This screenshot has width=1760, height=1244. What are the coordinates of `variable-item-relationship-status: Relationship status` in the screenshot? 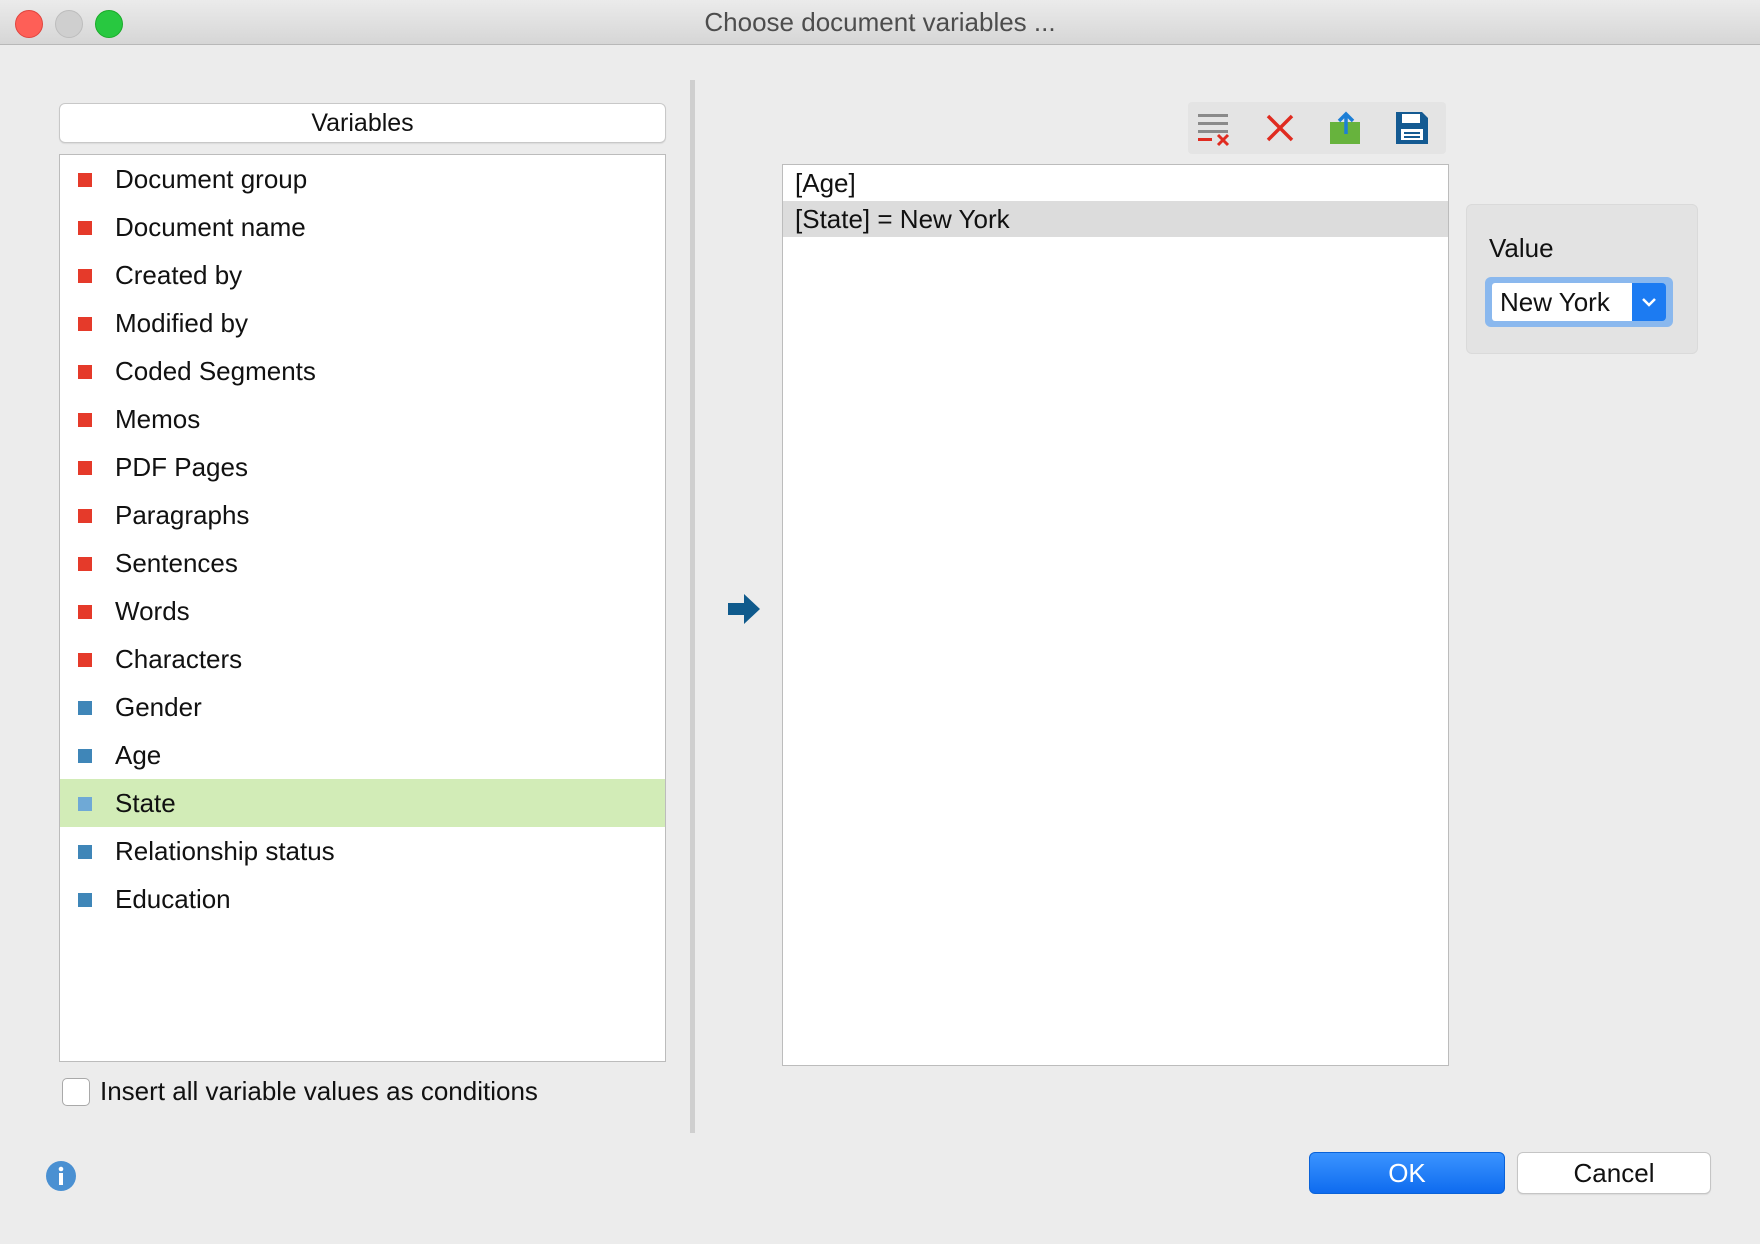 It's located at (362, 851).